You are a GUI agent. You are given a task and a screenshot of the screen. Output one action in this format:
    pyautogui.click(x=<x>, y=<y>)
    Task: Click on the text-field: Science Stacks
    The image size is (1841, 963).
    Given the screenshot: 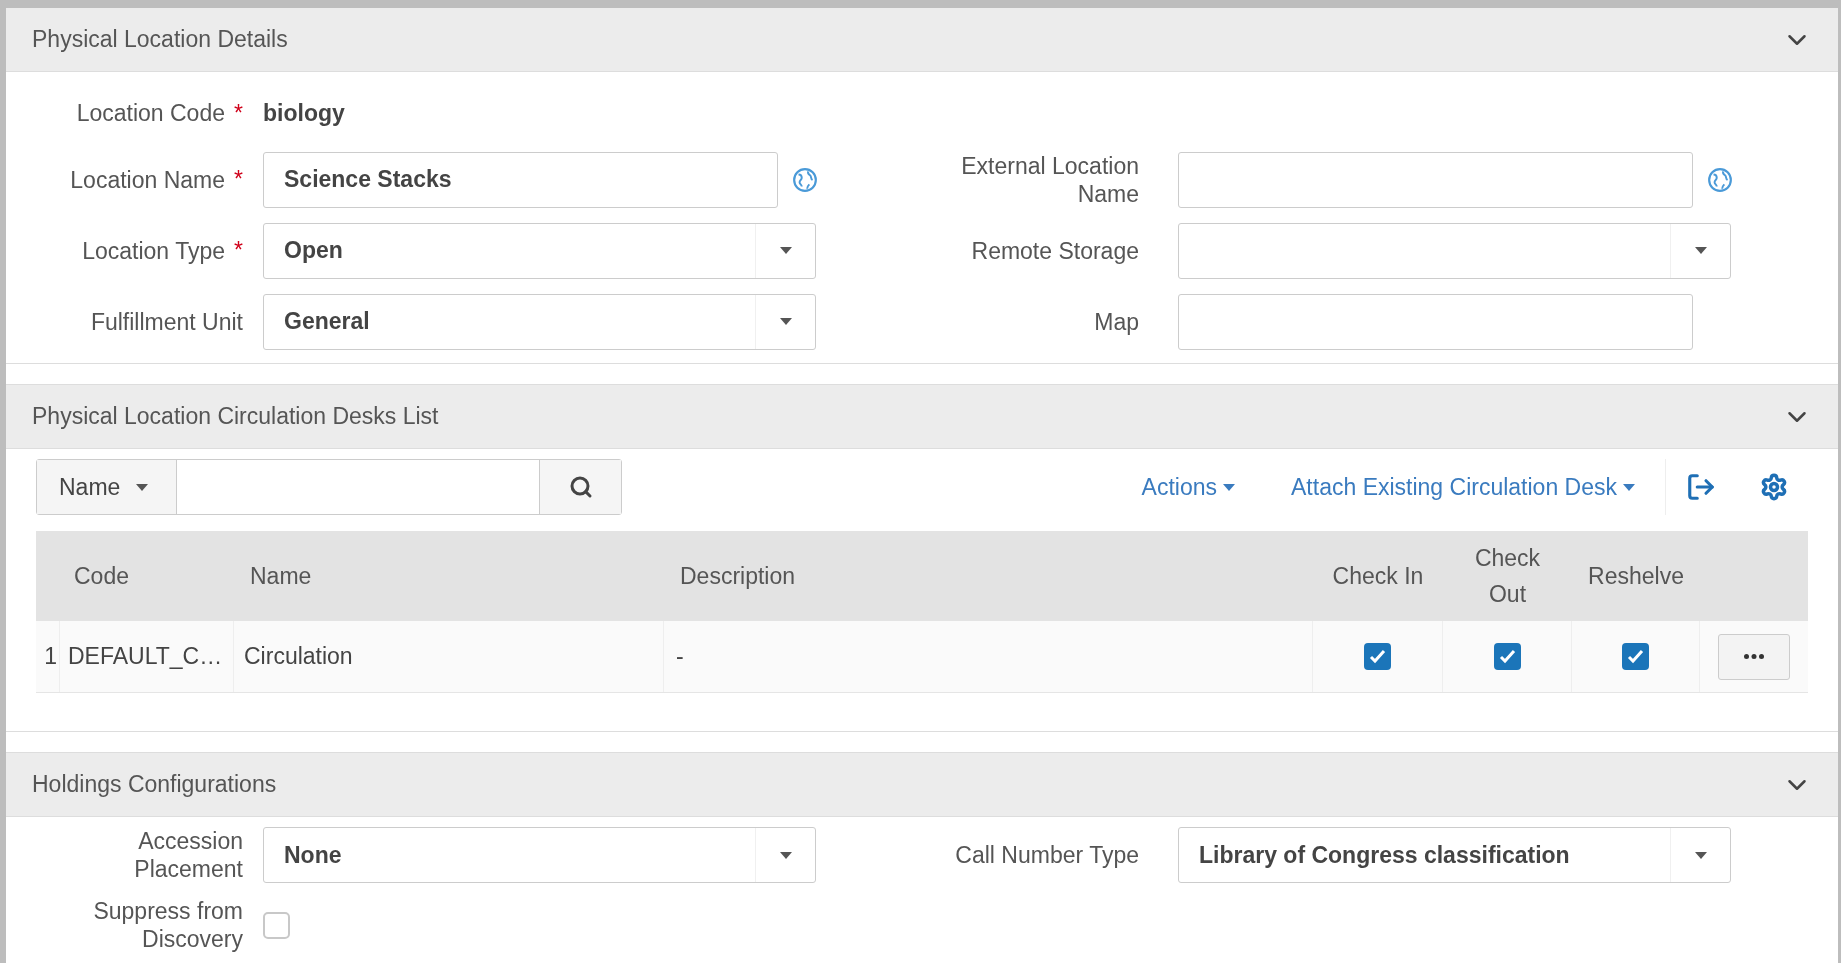 What is the action you would take?
    pyautogui.click(x=520, y=179)
    